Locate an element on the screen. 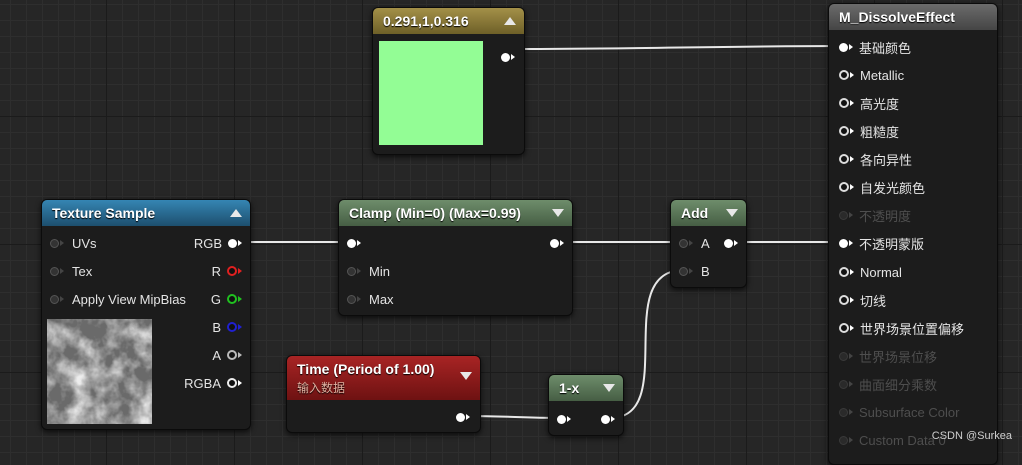 The width and height of the screenshot is (1022, 465). add-pin-b: B is located at coordinates (694, 271).